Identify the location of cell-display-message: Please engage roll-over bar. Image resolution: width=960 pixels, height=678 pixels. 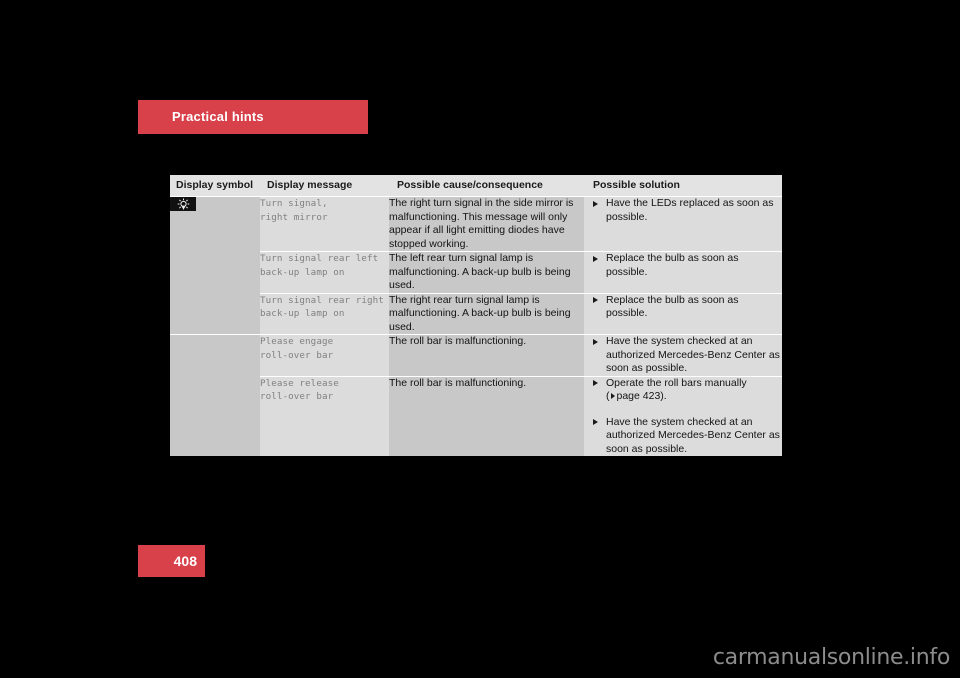
(324, 355).